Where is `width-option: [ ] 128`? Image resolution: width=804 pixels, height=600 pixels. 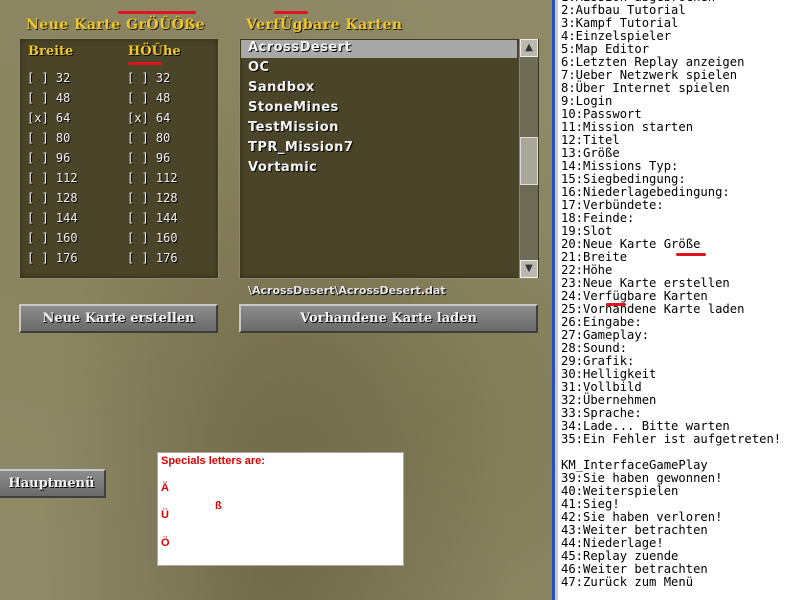
width-option: [ ] 128 is located at coordinates (52, 198).